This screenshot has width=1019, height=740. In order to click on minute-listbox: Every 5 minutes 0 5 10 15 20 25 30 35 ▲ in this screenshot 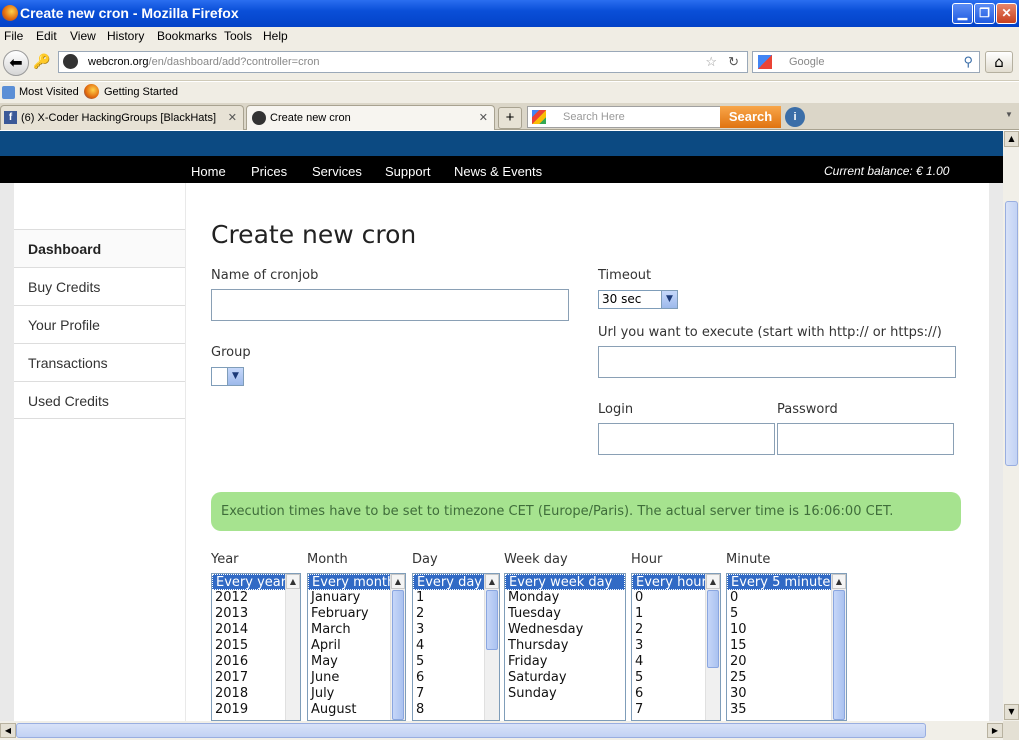, I will do `click(786, 647)`.